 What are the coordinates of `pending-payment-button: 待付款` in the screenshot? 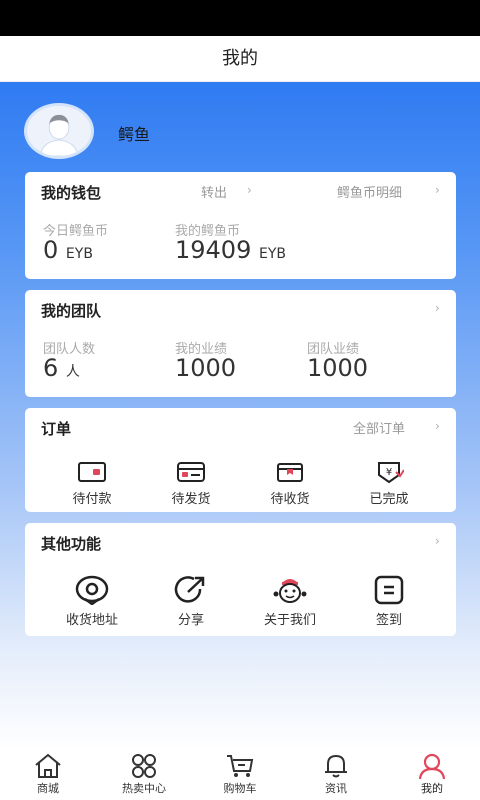 It's located at (92, 483).